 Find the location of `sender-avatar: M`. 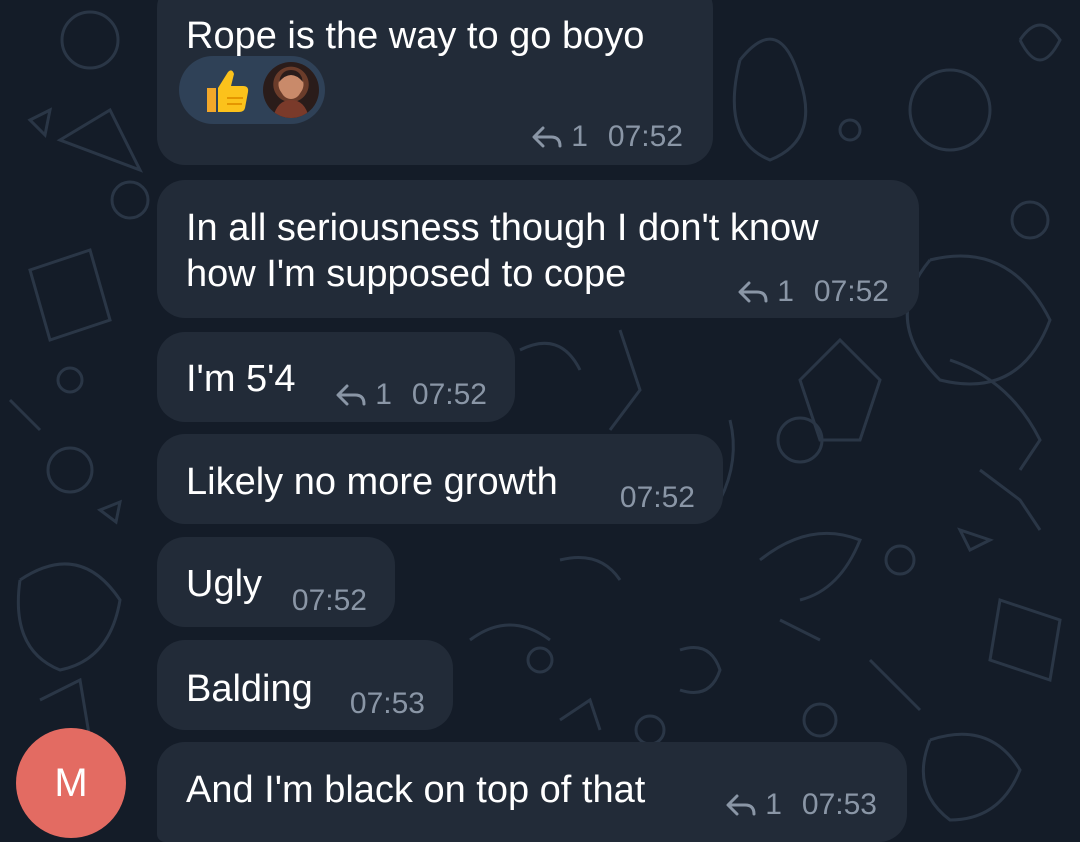

sender-avatar: M is located at coordinates (71, 783).